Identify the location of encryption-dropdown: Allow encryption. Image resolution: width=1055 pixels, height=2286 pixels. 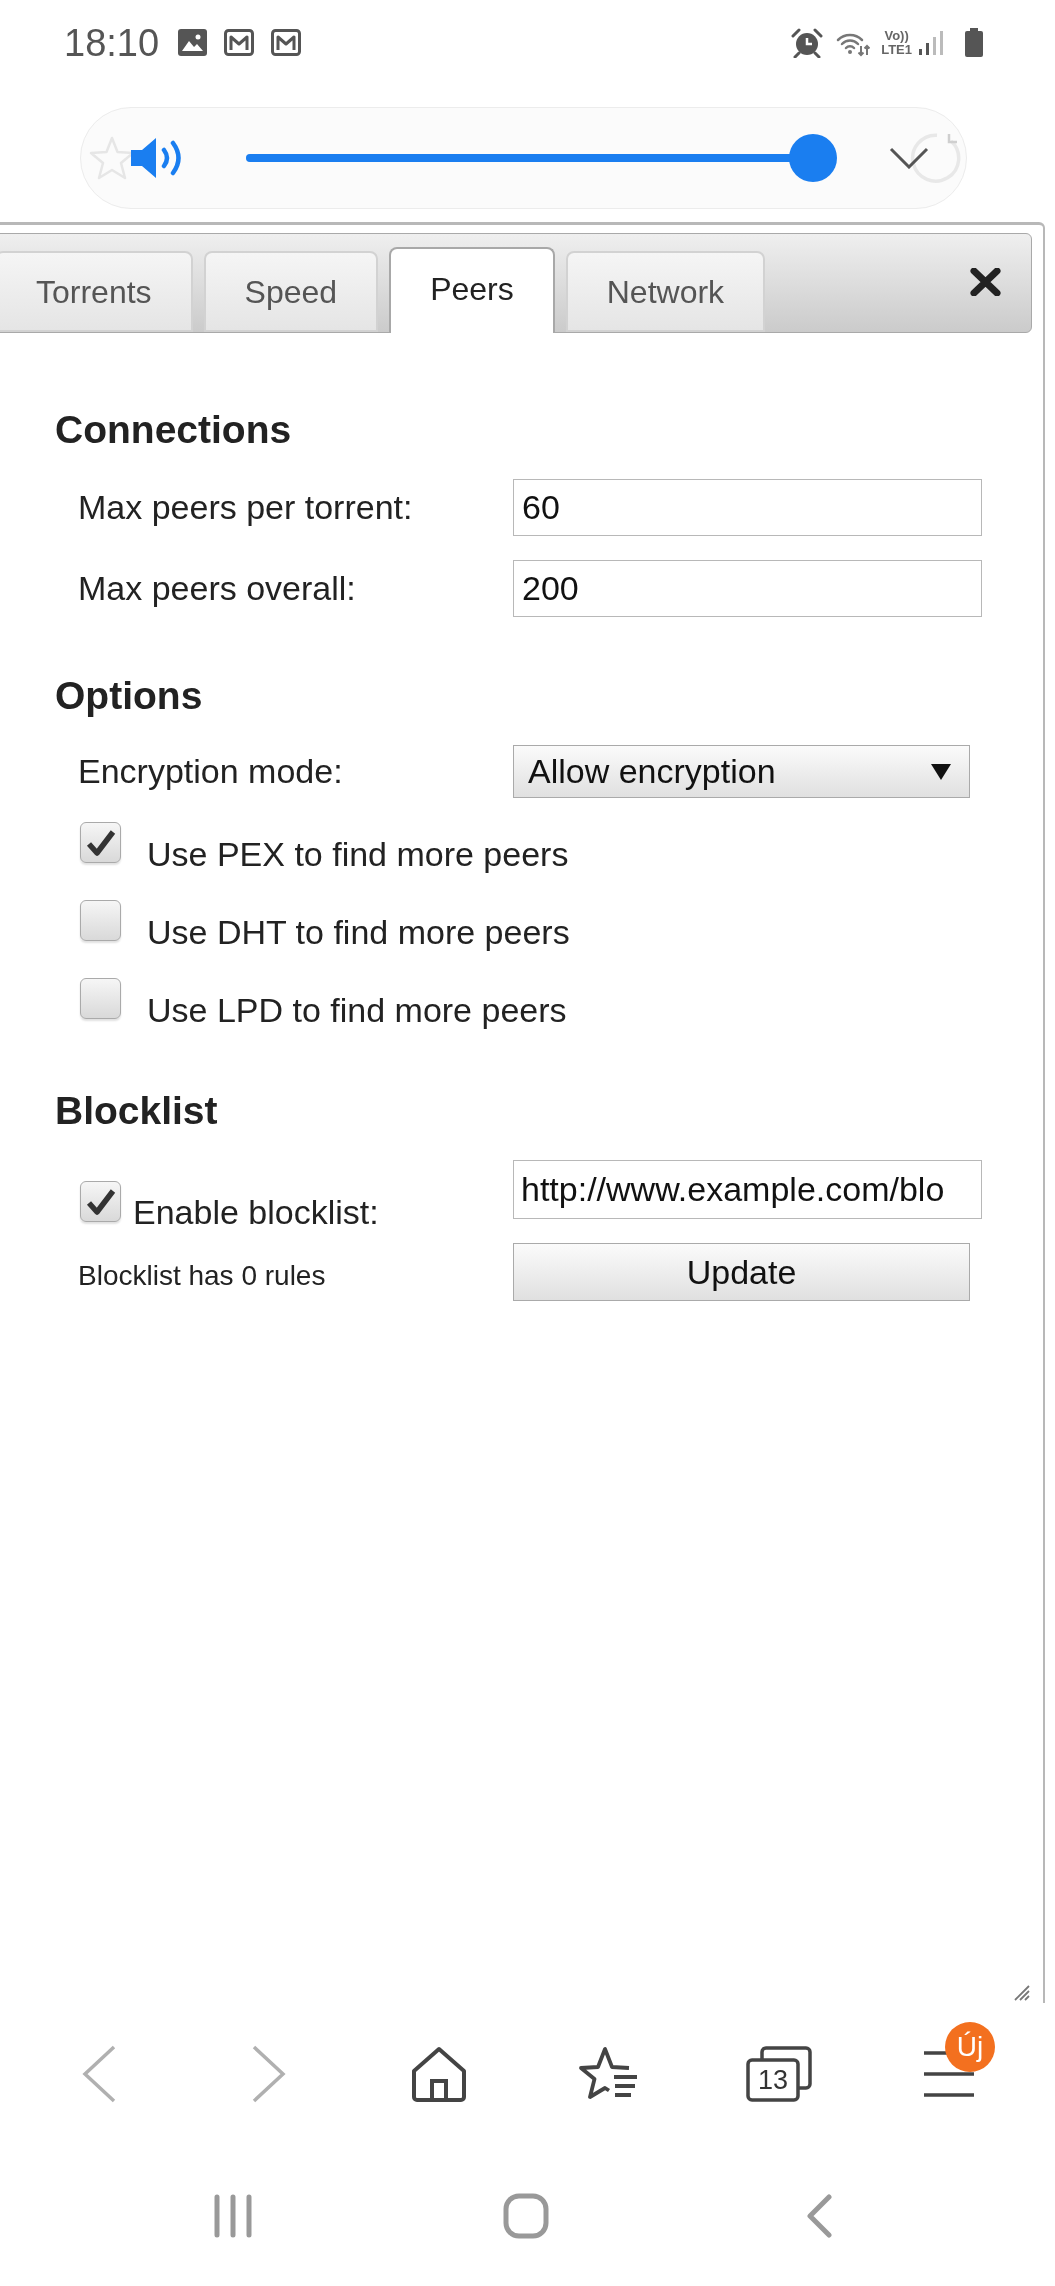
(741, 771).